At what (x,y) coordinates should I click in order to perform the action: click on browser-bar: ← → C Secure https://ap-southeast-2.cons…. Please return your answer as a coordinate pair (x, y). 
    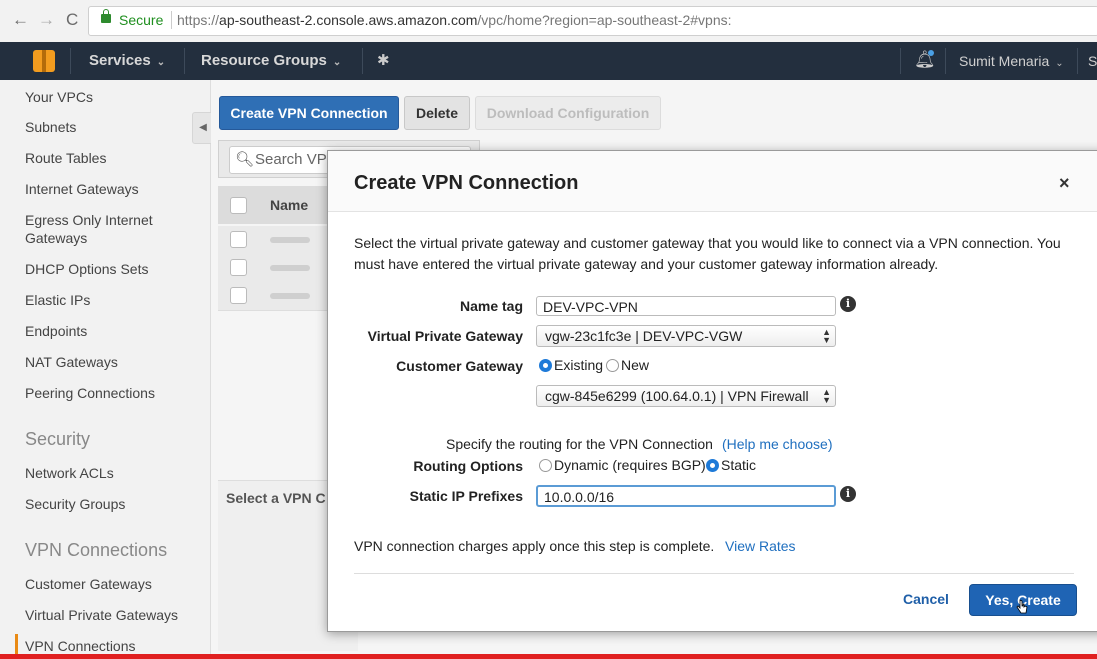
    Looking at the image, I should click on (548, 21).